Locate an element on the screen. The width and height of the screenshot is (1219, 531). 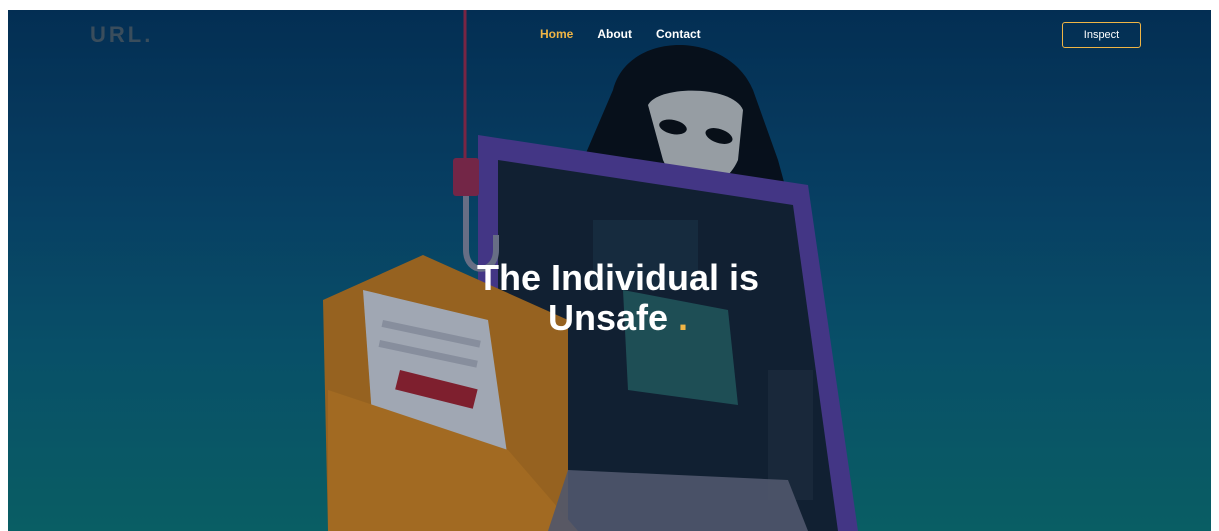
nav-contact-link: Contact is located at coordinates (678, 34).